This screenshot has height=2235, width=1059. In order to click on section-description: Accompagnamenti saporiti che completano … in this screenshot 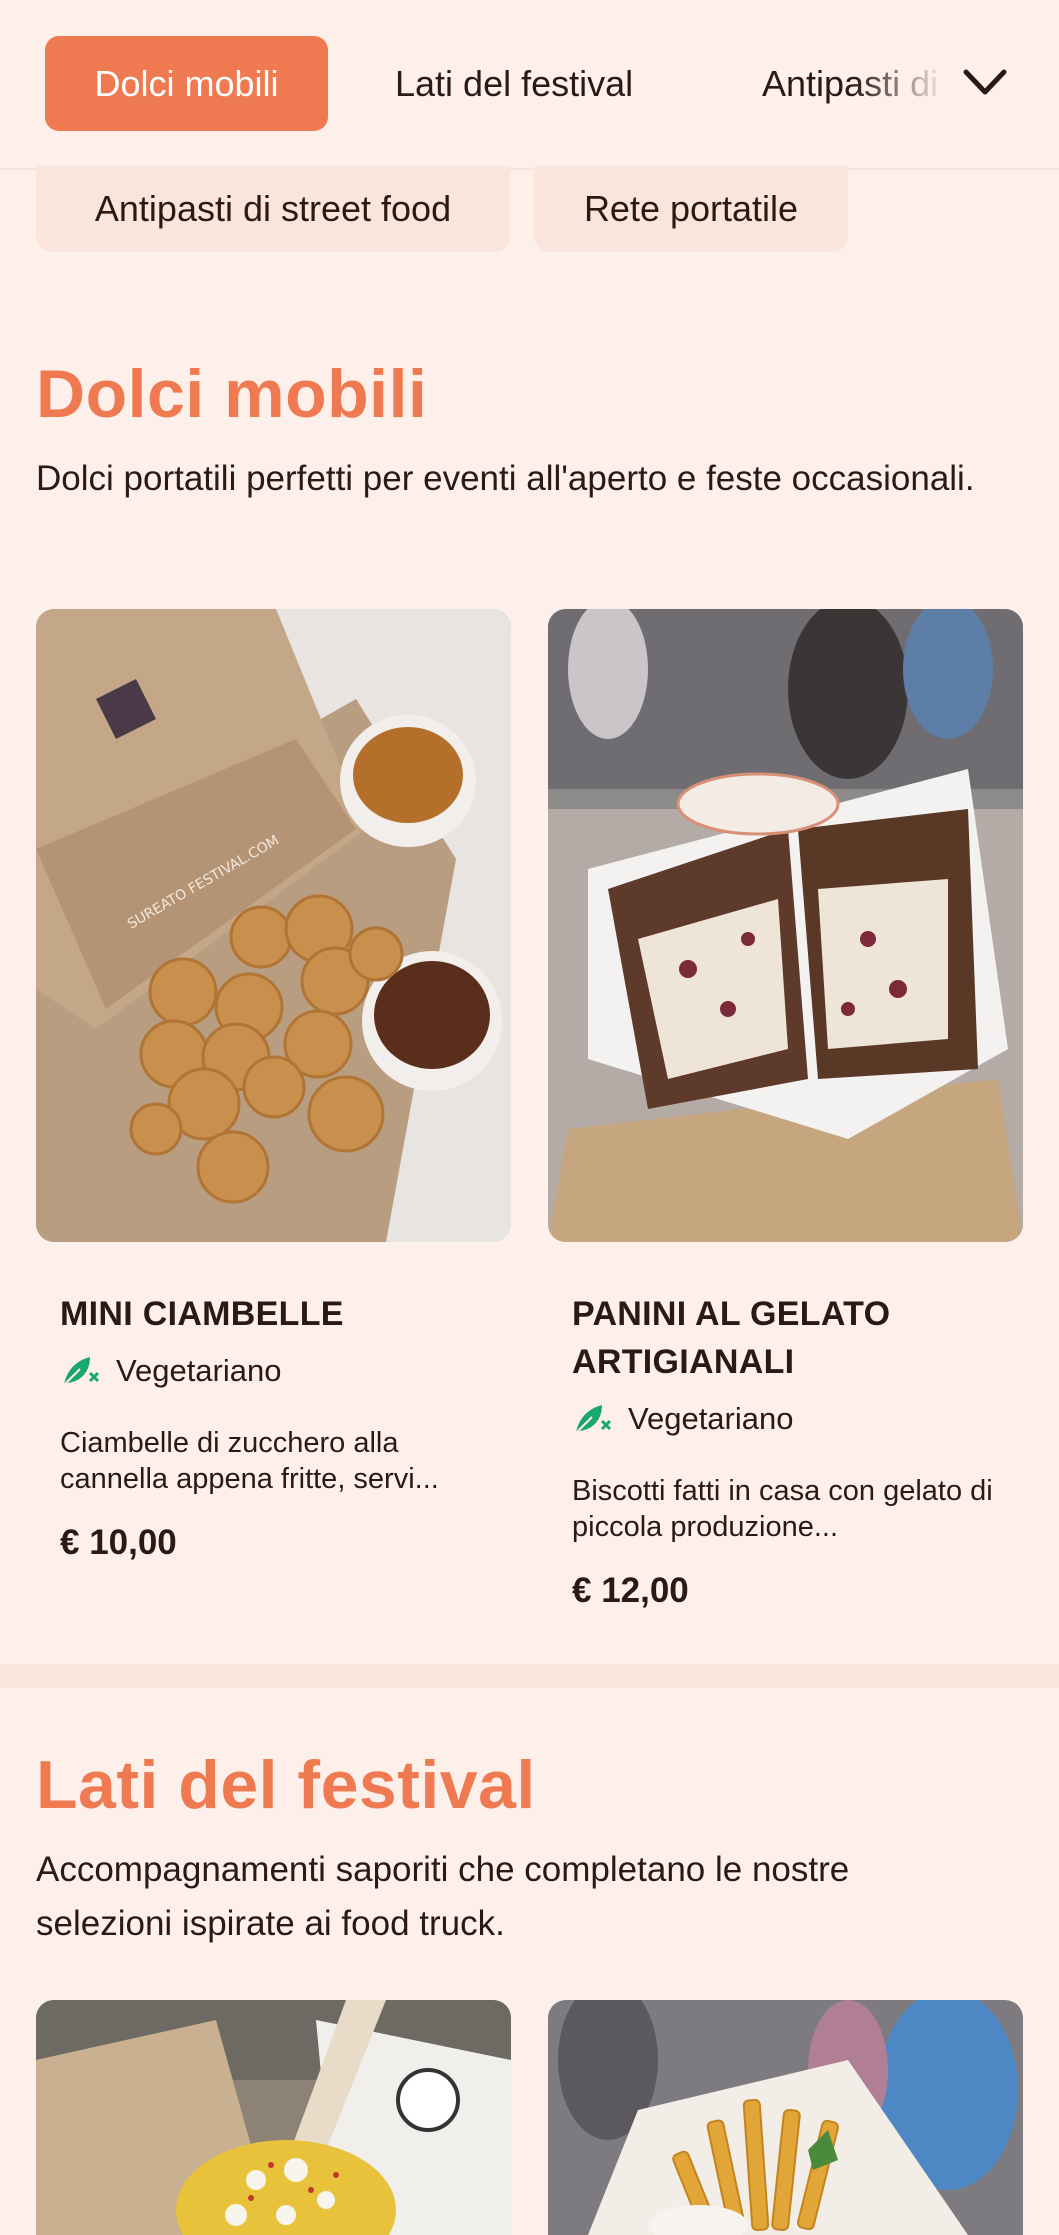, I will do `click(443, 1896)`.